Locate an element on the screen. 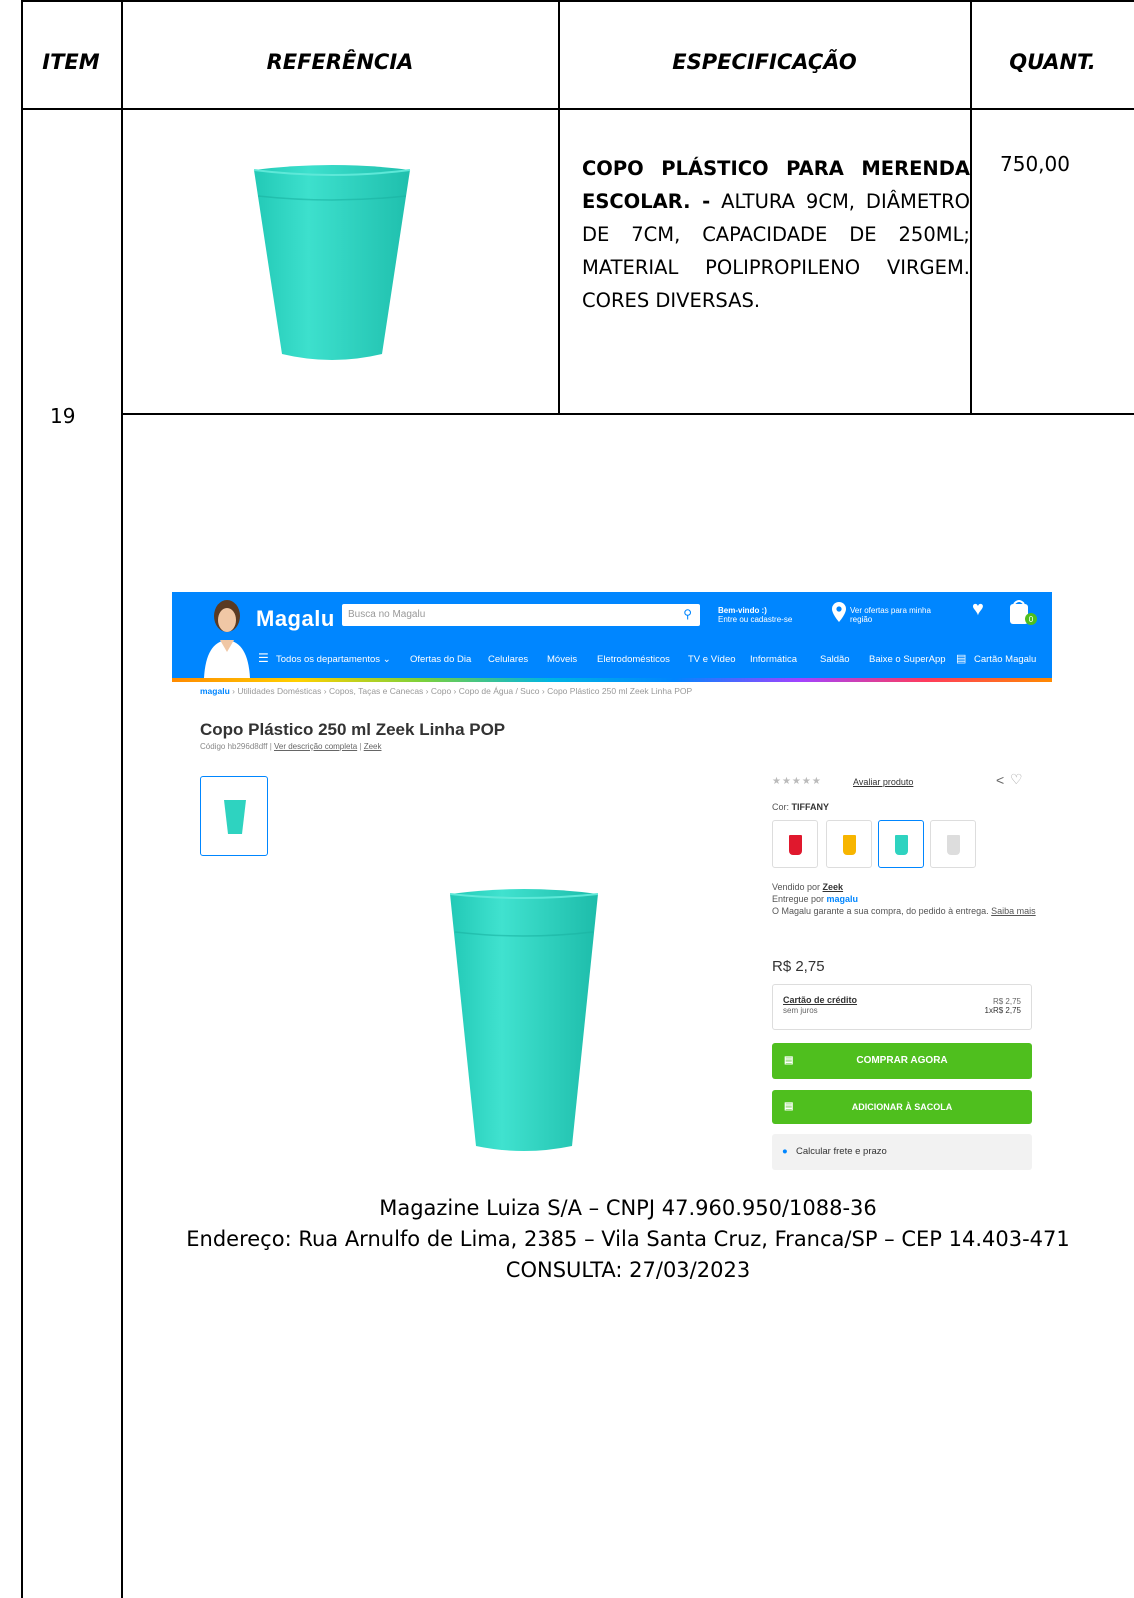 This screenshot has height=1598, width=1134. thumbnail-cup-icon is located at coordinates (235, 817).